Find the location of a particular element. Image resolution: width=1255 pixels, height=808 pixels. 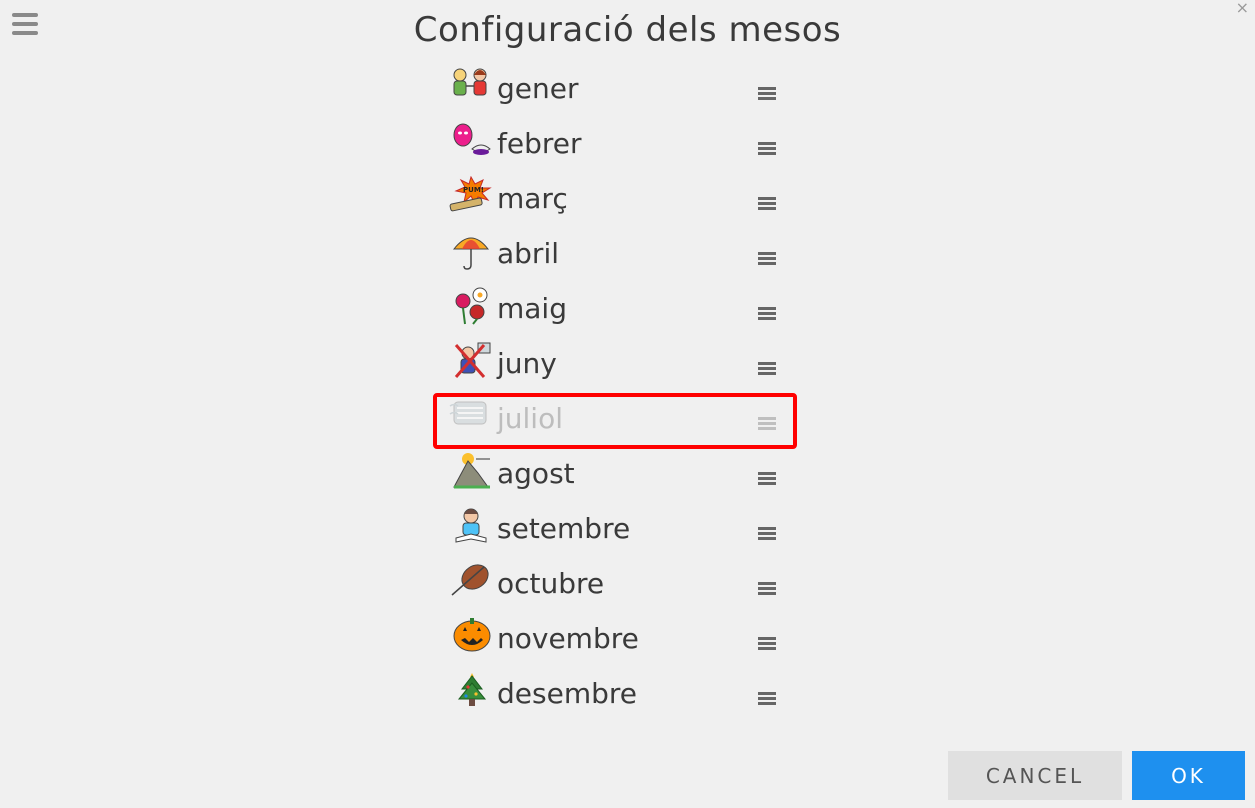

wind-heat-icon is located at coordinates (471, 416).